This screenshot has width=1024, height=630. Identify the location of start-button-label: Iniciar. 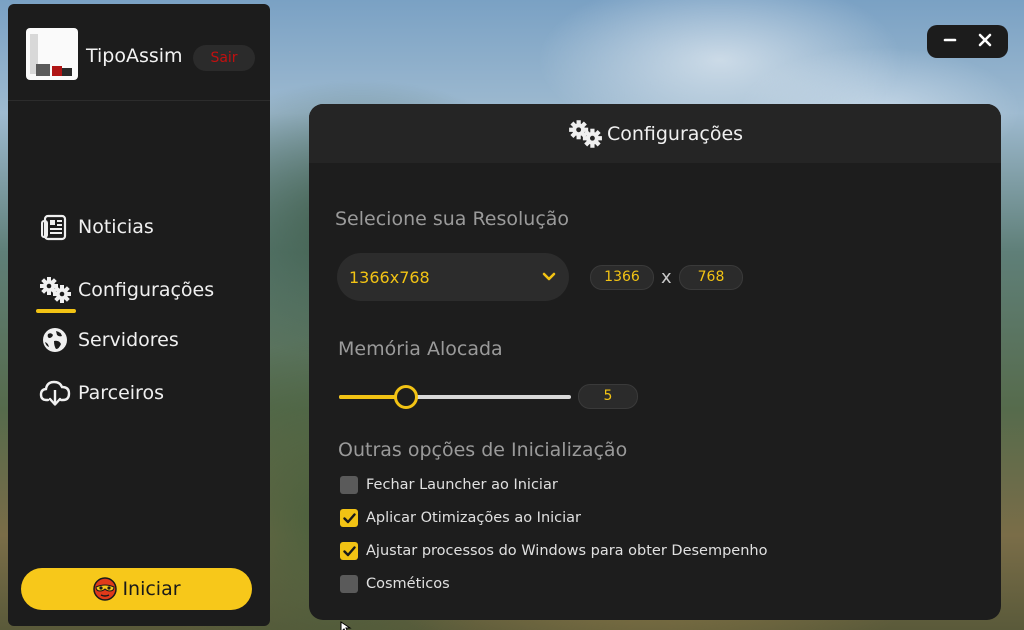
(151, 589).